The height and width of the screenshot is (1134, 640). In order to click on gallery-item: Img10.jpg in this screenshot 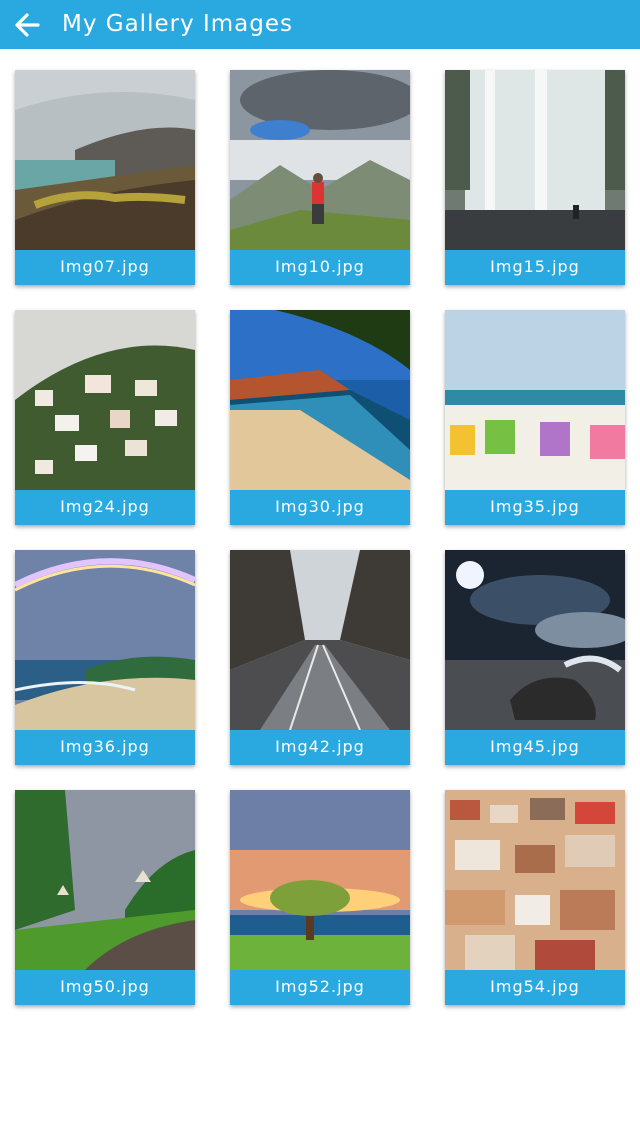, I will do `click(320, 177)`.